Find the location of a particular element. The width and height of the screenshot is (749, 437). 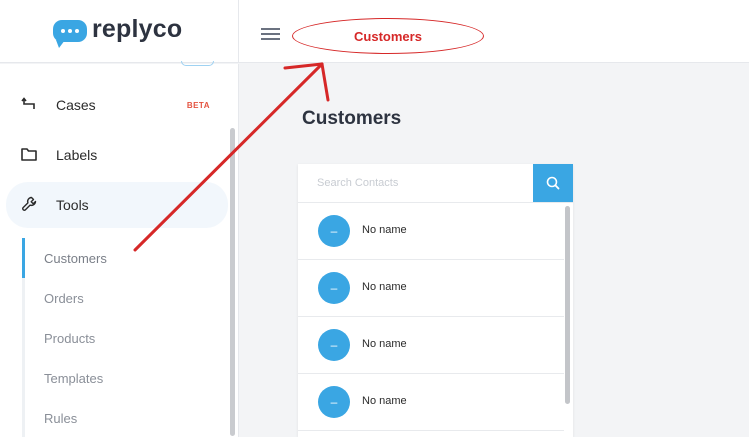

sidebar-item-label: Tools is located at coordinates (72, 205).